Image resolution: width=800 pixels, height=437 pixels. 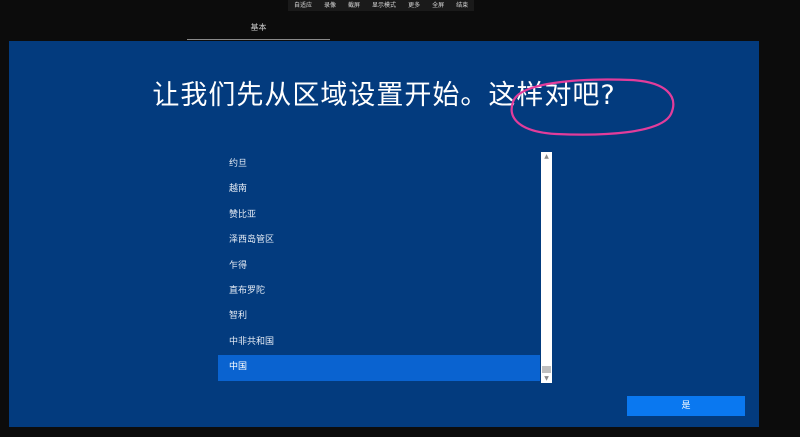 I want to click on remote-toolbar: 自适应 录像 截屏 显示模式 更多 全屏 结束, so click(x=381, y=5).